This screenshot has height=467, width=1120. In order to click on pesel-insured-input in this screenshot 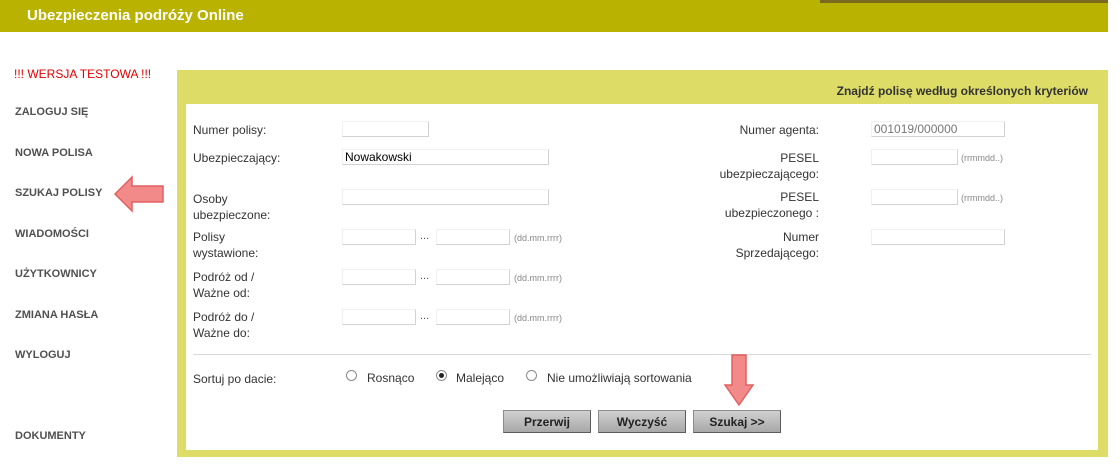, I will do `click(914, 197)`.